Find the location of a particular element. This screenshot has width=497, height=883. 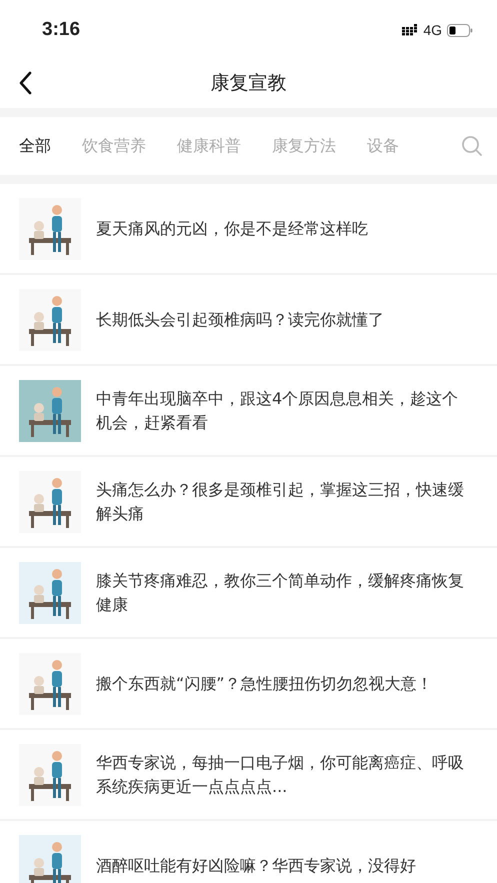

article-title: 酒醉呕吐能有好凶险嘛？华西专家说，没得好 is located at coordinates (256, 865).